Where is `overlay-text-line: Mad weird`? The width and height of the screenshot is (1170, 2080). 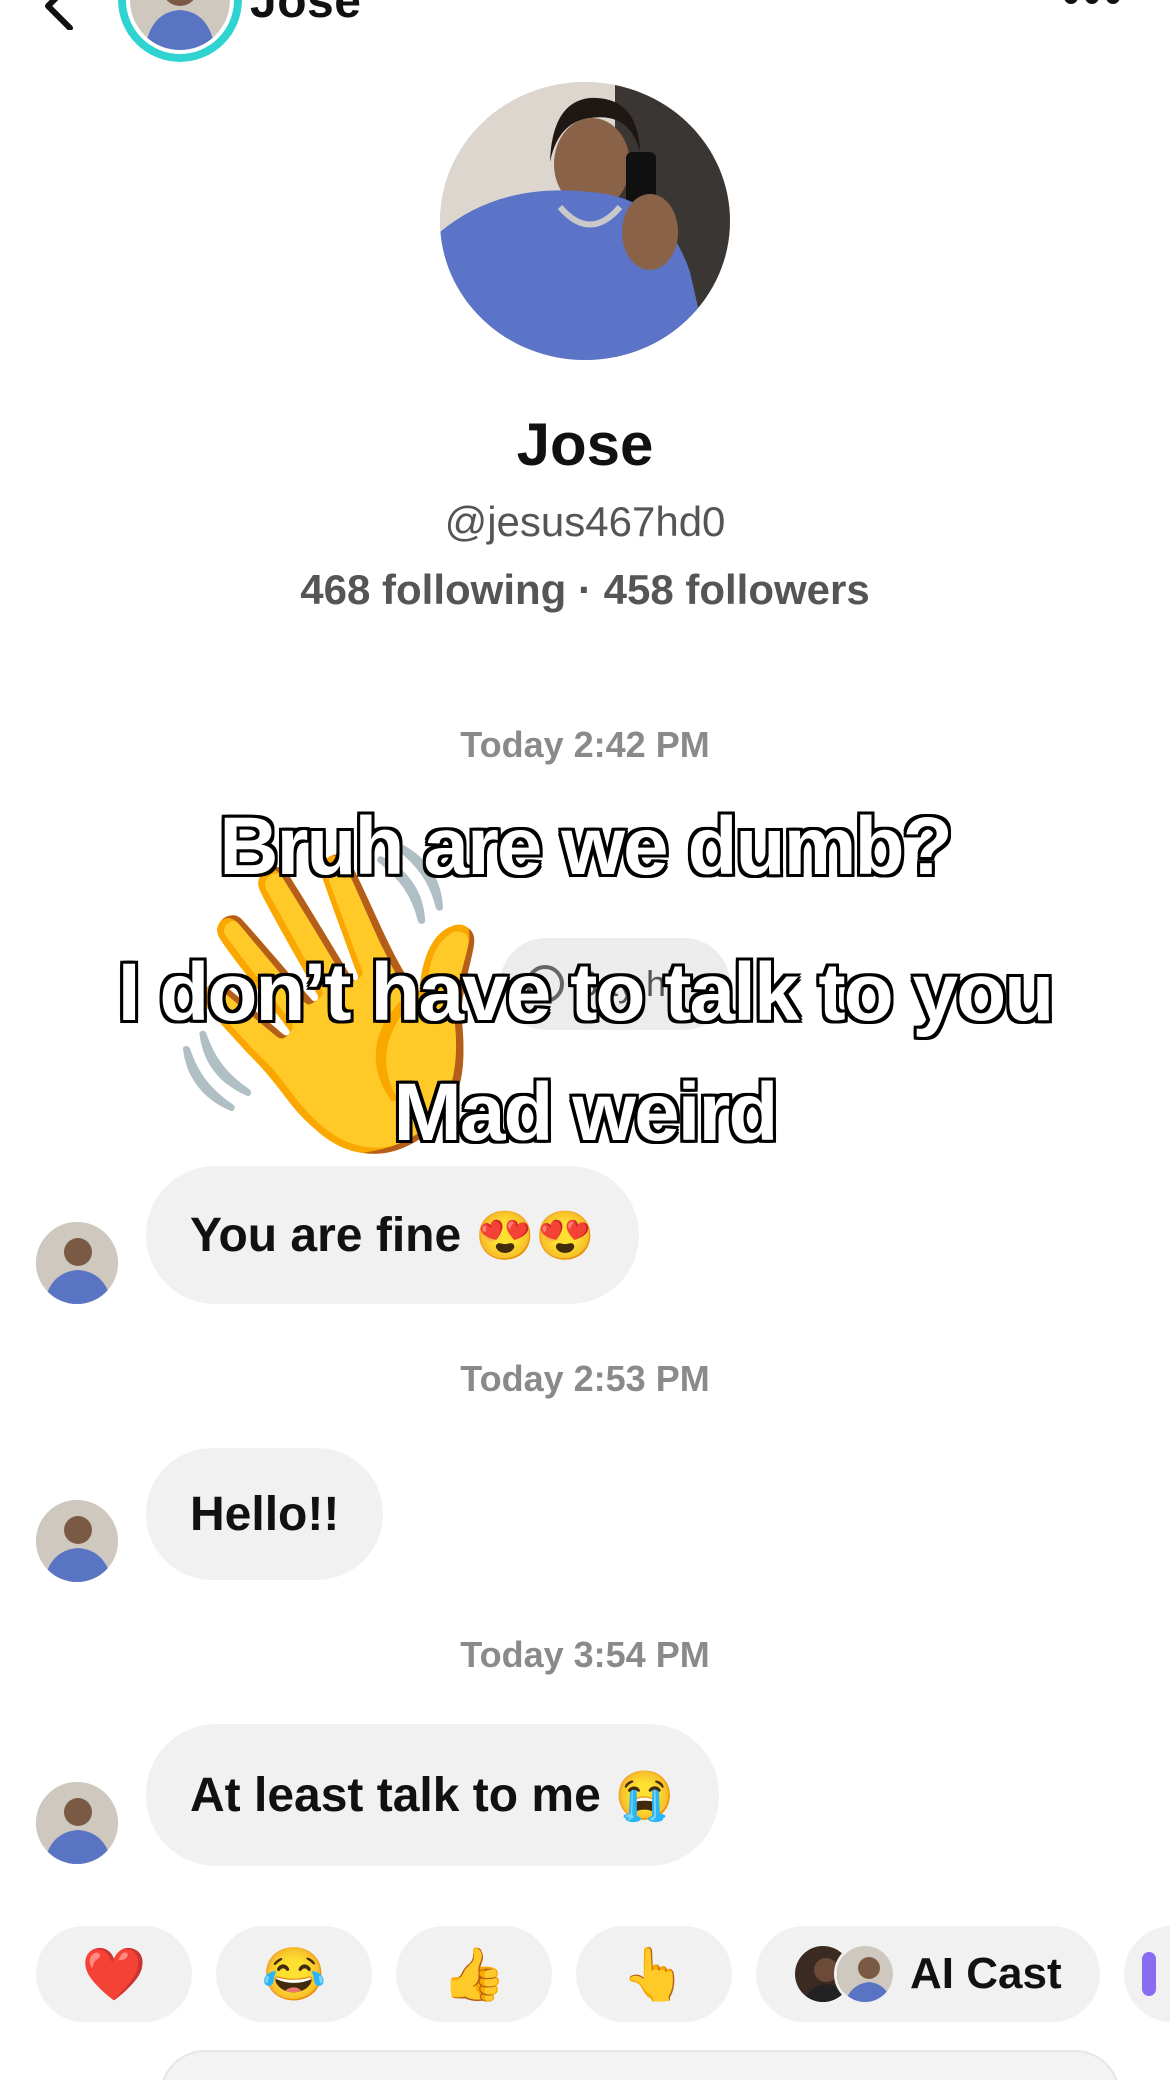 overlay-text-line: Mad weird is located at coordinates (586, 1112).